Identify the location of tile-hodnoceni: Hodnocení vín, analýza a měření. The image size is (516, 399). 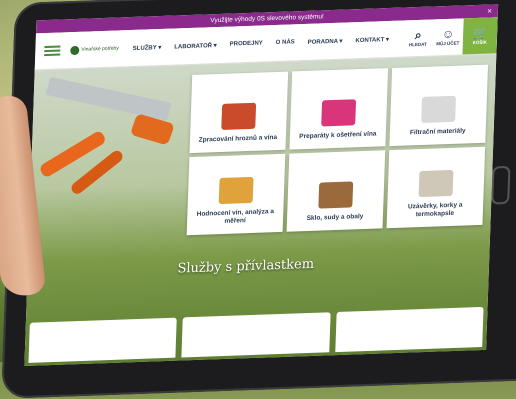
(236, 194).